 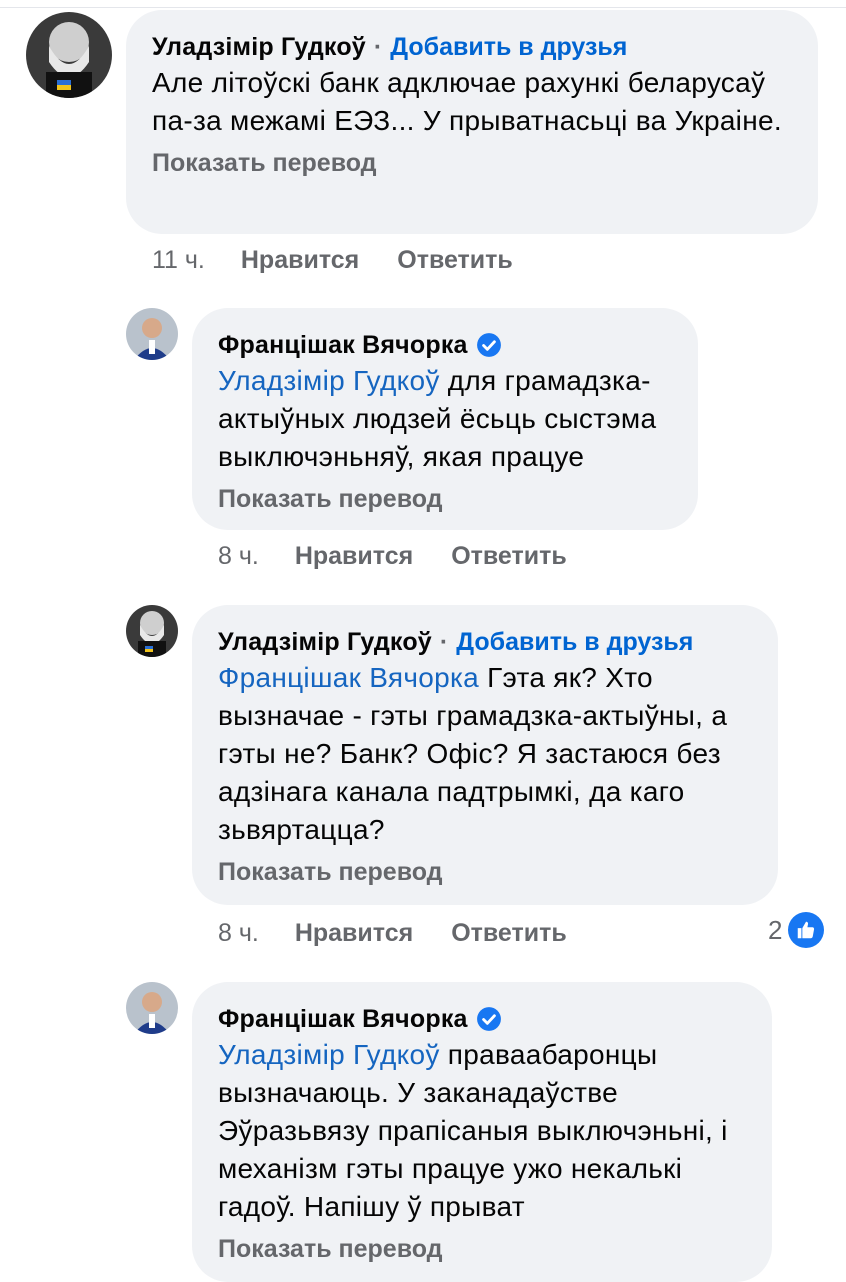 What do you see at coordinates (775, 929) in the screenshot?
I see `reaction-count: 2` at bounding box center [775, 929].